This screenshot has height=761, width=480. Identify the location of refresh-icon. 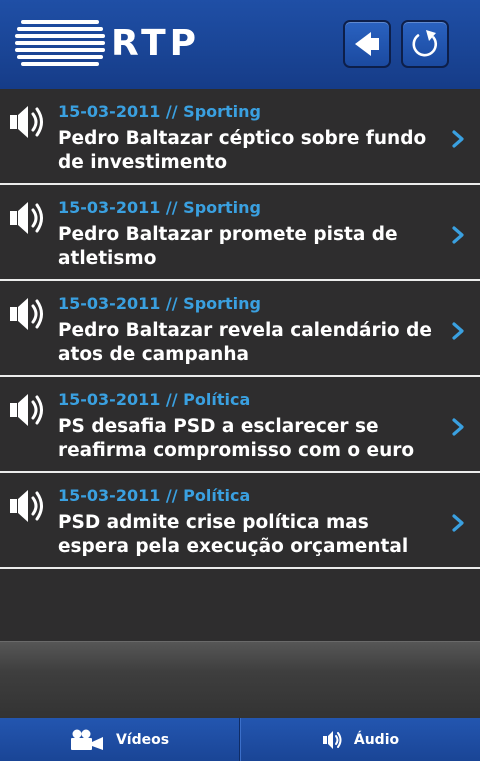
(425, 43).